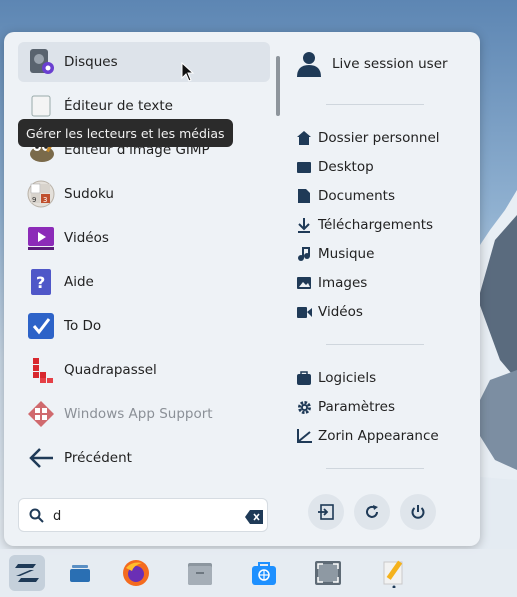 The height and width of the screenshot is (597, 517). What do you see at coordinates (125, 133) in the screenshot?
I see `tooltip: Gérer les lecteurs et les médias` at bounding box center [125, 133].